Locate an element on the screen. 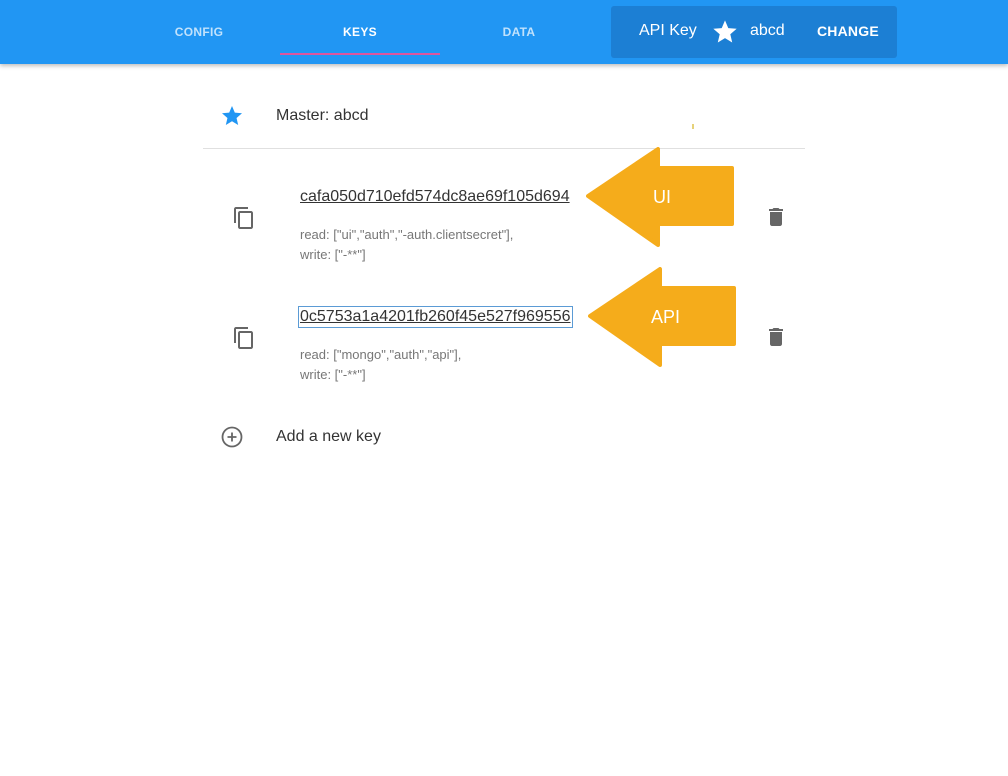 The width and height of the screenshot is (1008, 776). decorative-speck is located at coordinates (693, 126).